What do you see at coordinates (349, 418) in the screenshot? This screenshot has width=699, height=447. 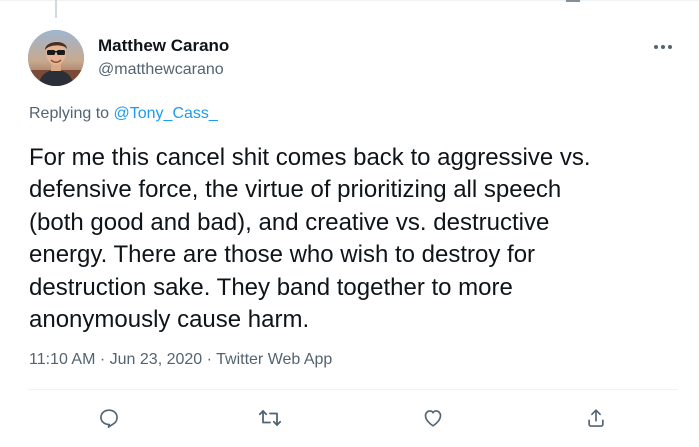 I see `tweet-actions-bar` at bounding box center [349, 418].